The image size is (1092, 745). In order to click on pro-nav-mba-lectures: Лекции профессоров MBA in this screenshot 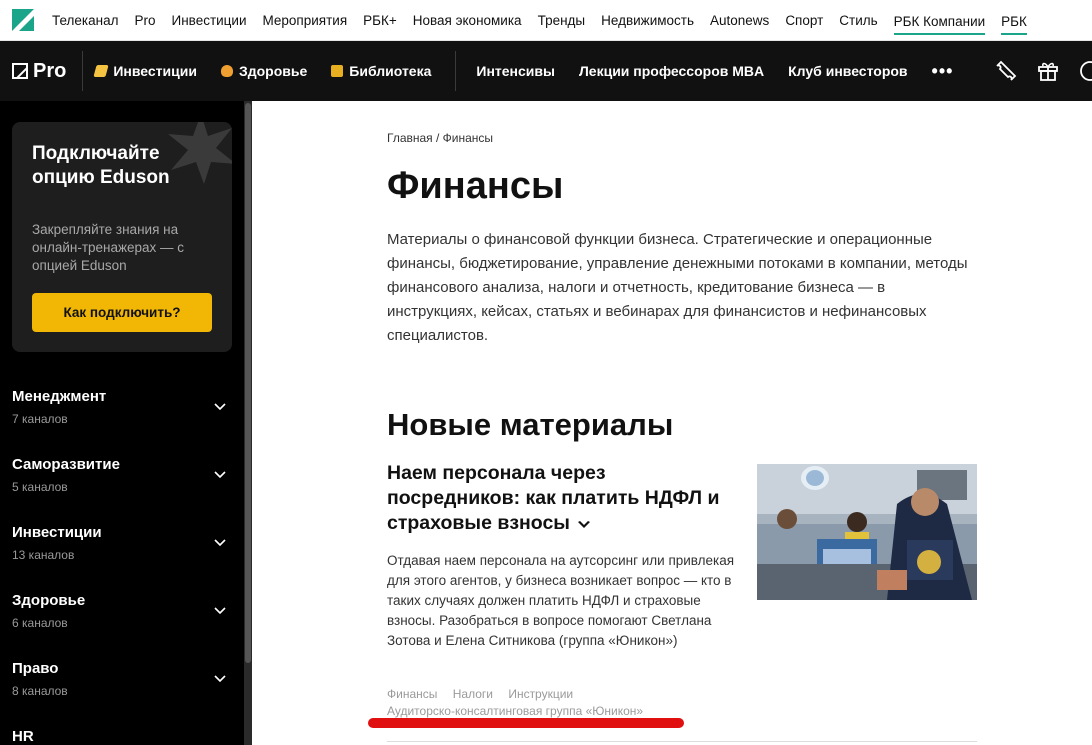, I will do `click(671, 71)`.